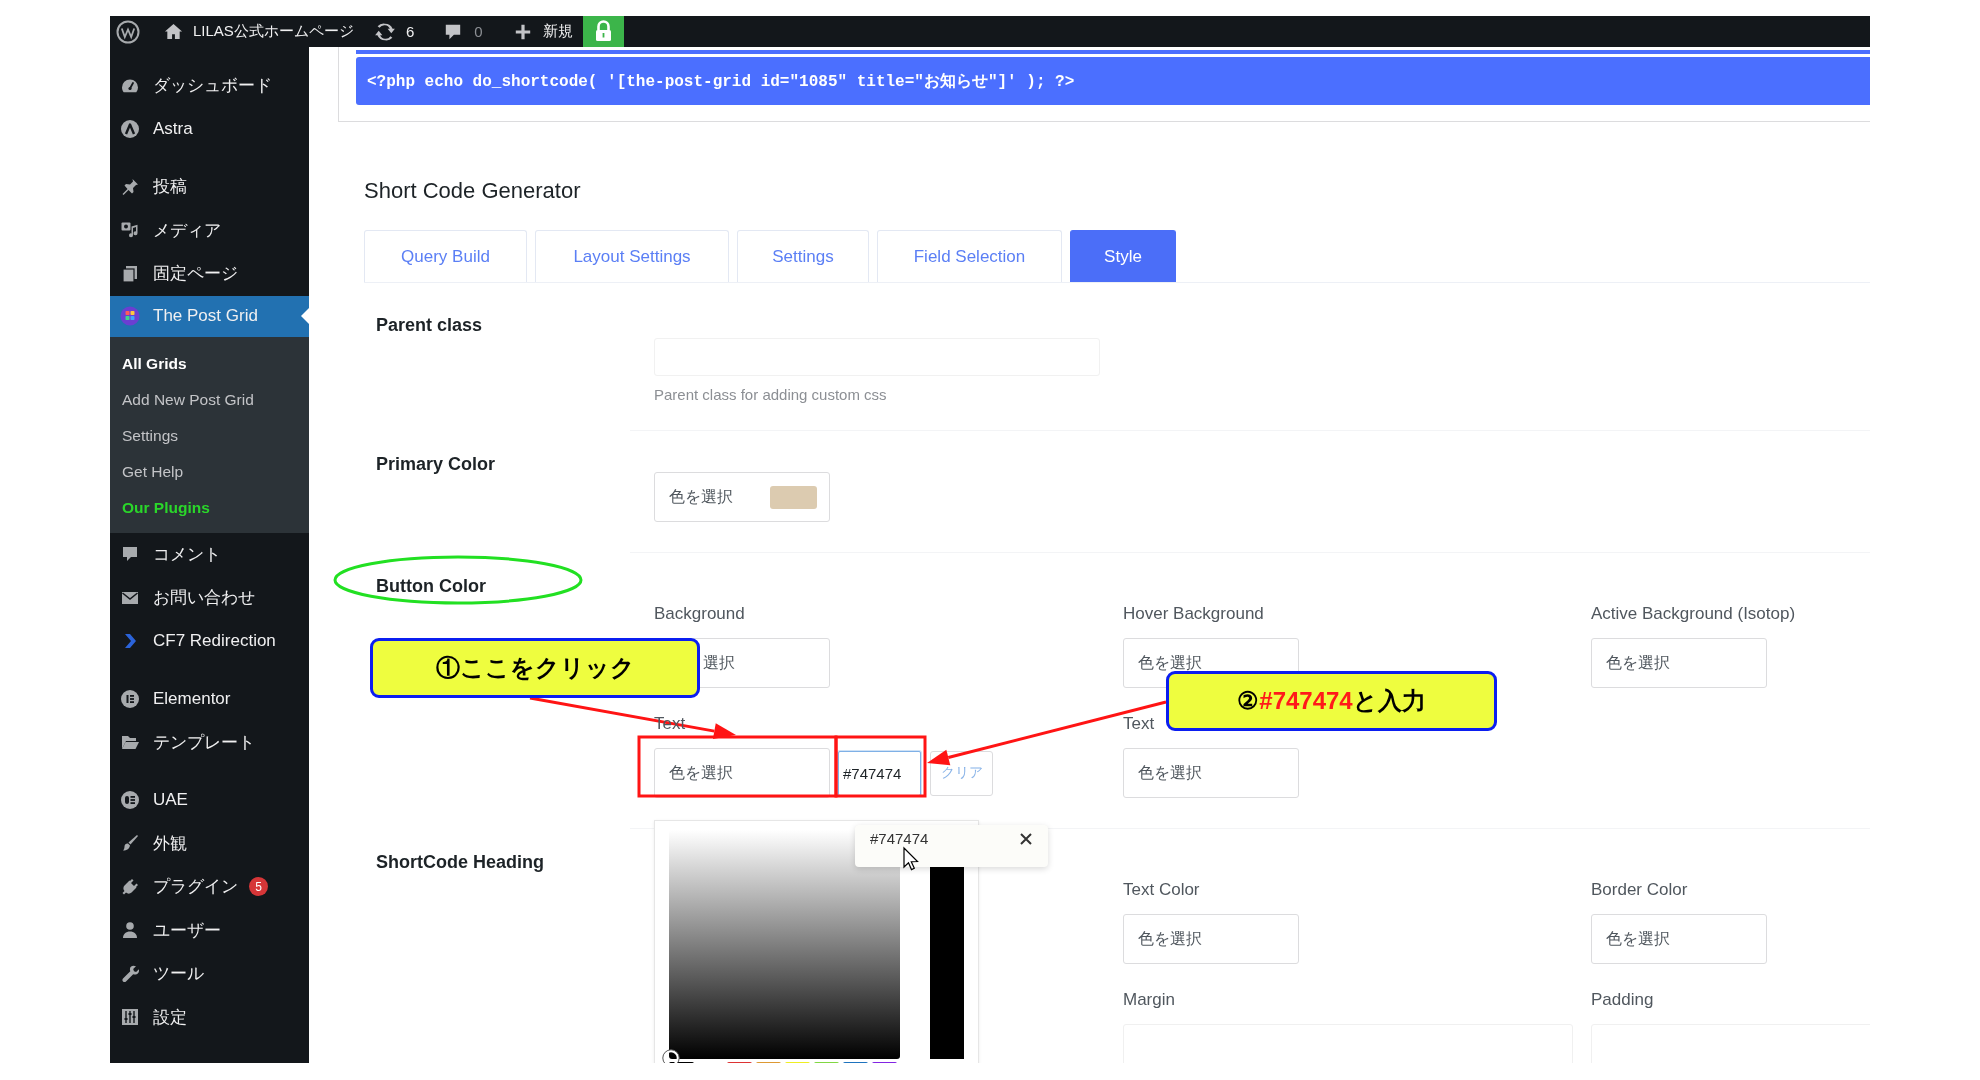  I want to click on tab: Layout Settings, so click(632, 256).